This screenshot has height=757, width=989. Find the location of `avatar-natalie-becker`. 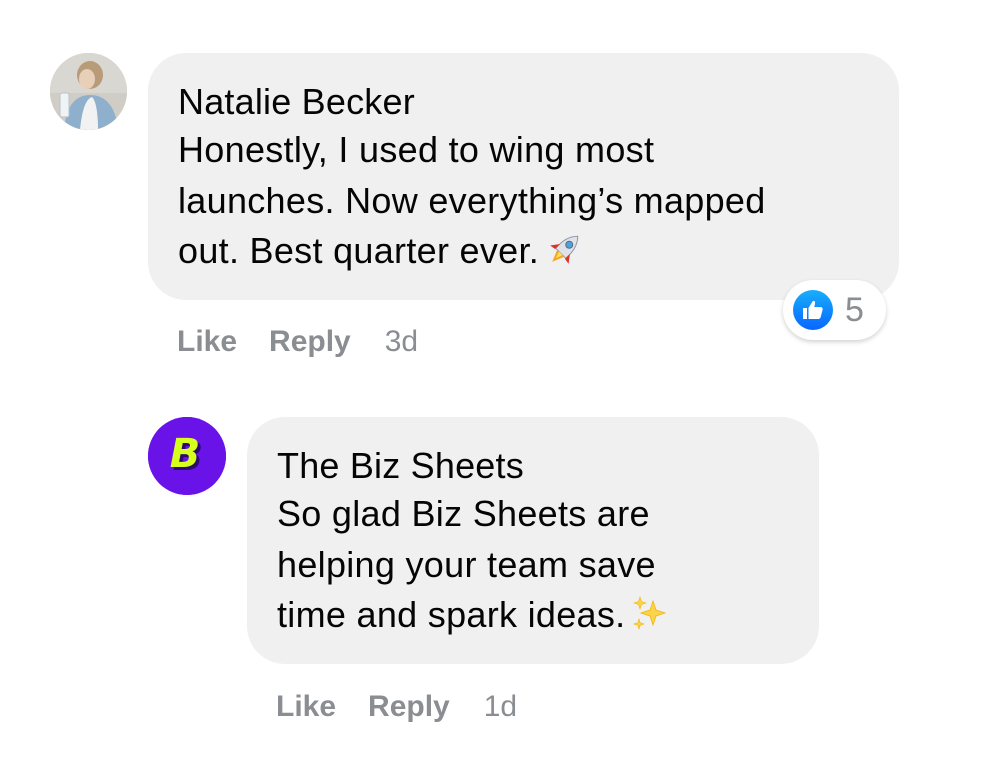

avatar-natalie-becker is located at coordinates (88, 91).